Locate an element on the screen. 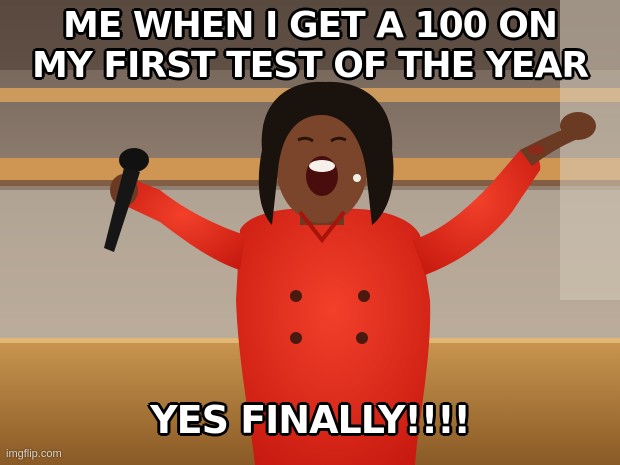 The height and width of the screenshot is (465, 620). imgflip-watermark: imgflip.com is located at coordinates (34, 454).